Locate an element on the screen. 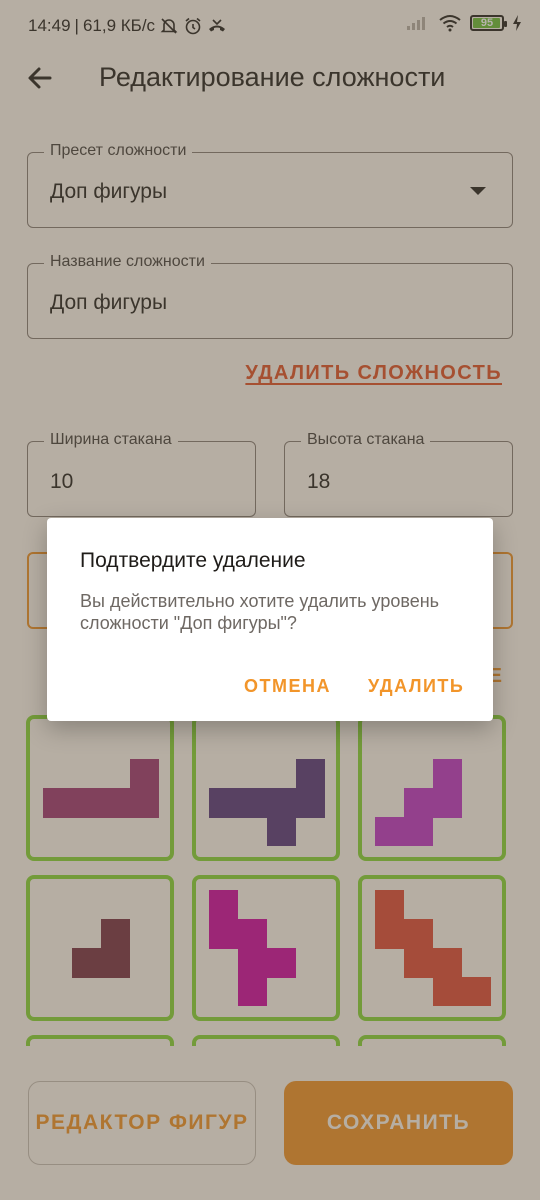 This screenshot has height=1200, width=540. dialog-cancel-button: ОТМЕНА is located at coordinates (287, 686).